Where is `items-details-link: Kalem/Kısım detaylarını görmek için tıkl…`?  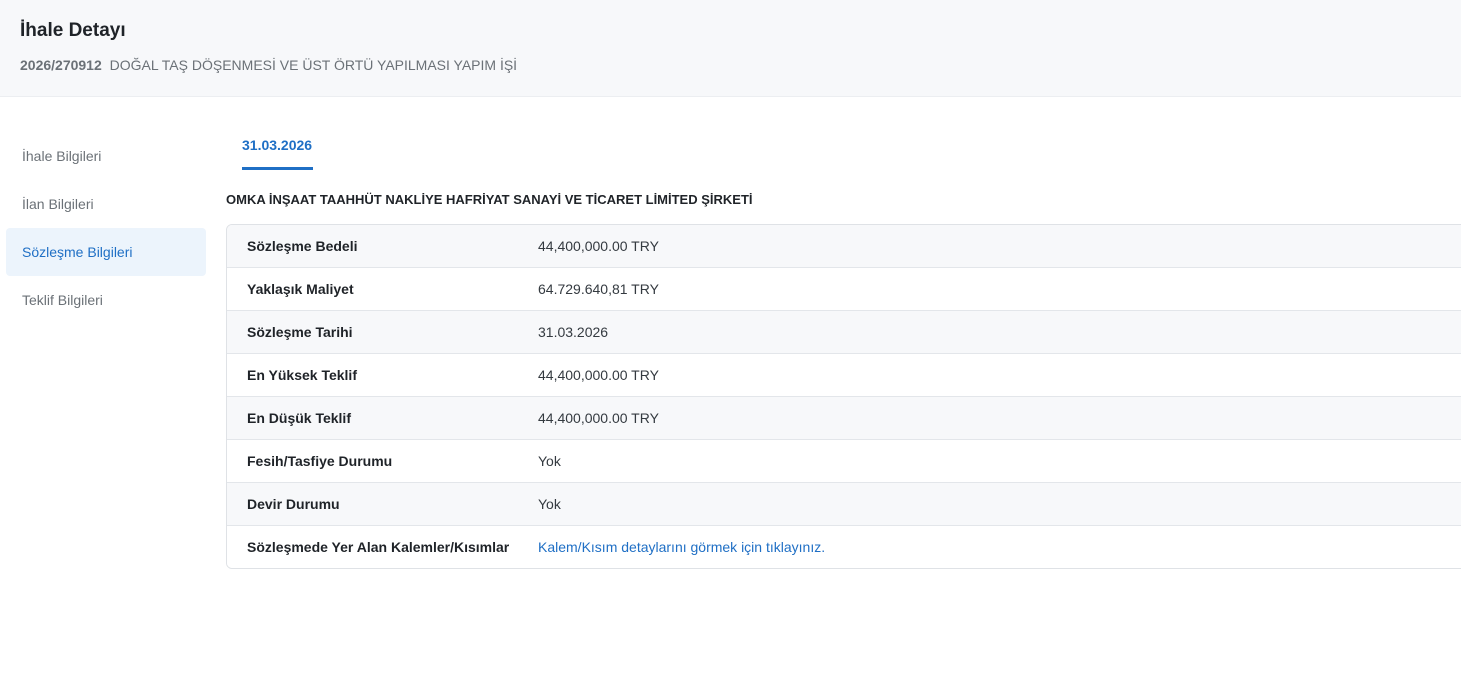 items-details-link: Kalem/Kısım detaylarını görmek için tıkl… is located at coordinates (681, 547).